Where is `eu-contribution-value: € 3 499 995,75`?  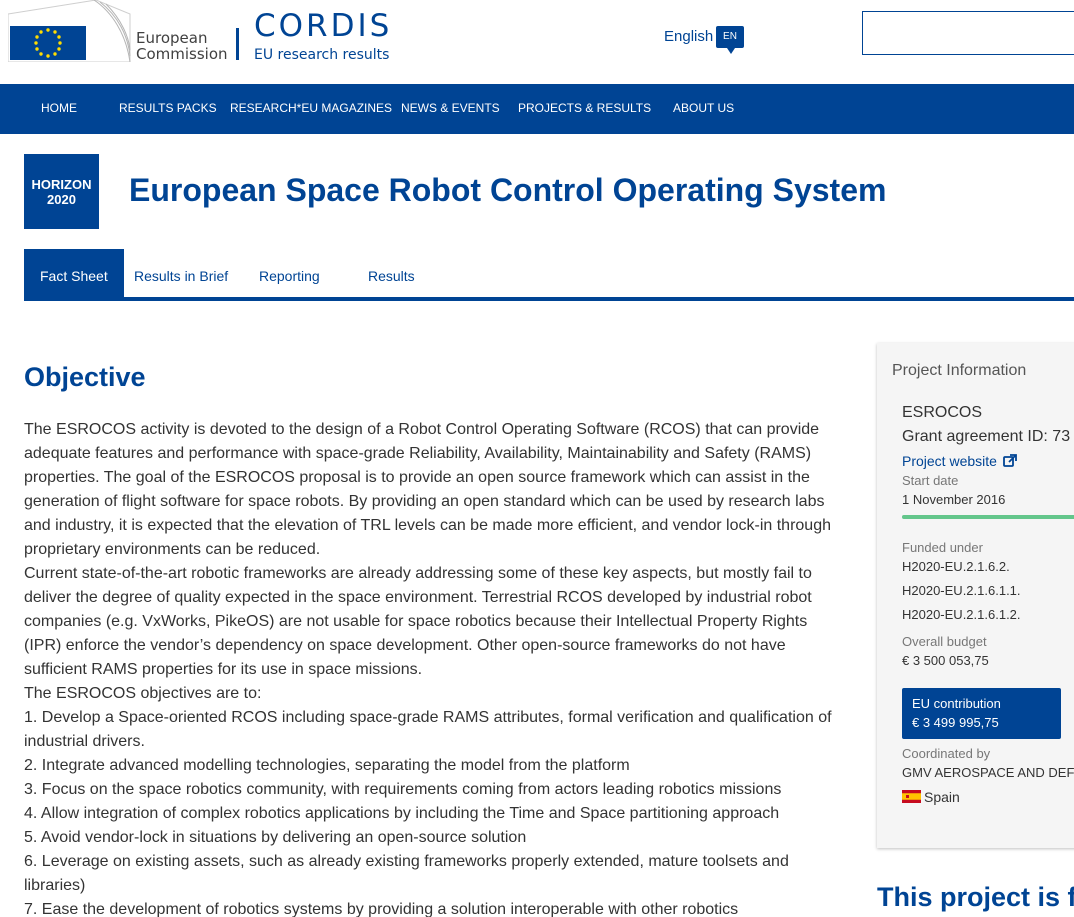
eu-contribution-value: € 3 499 995,75 is located at coordinates (955, 722).